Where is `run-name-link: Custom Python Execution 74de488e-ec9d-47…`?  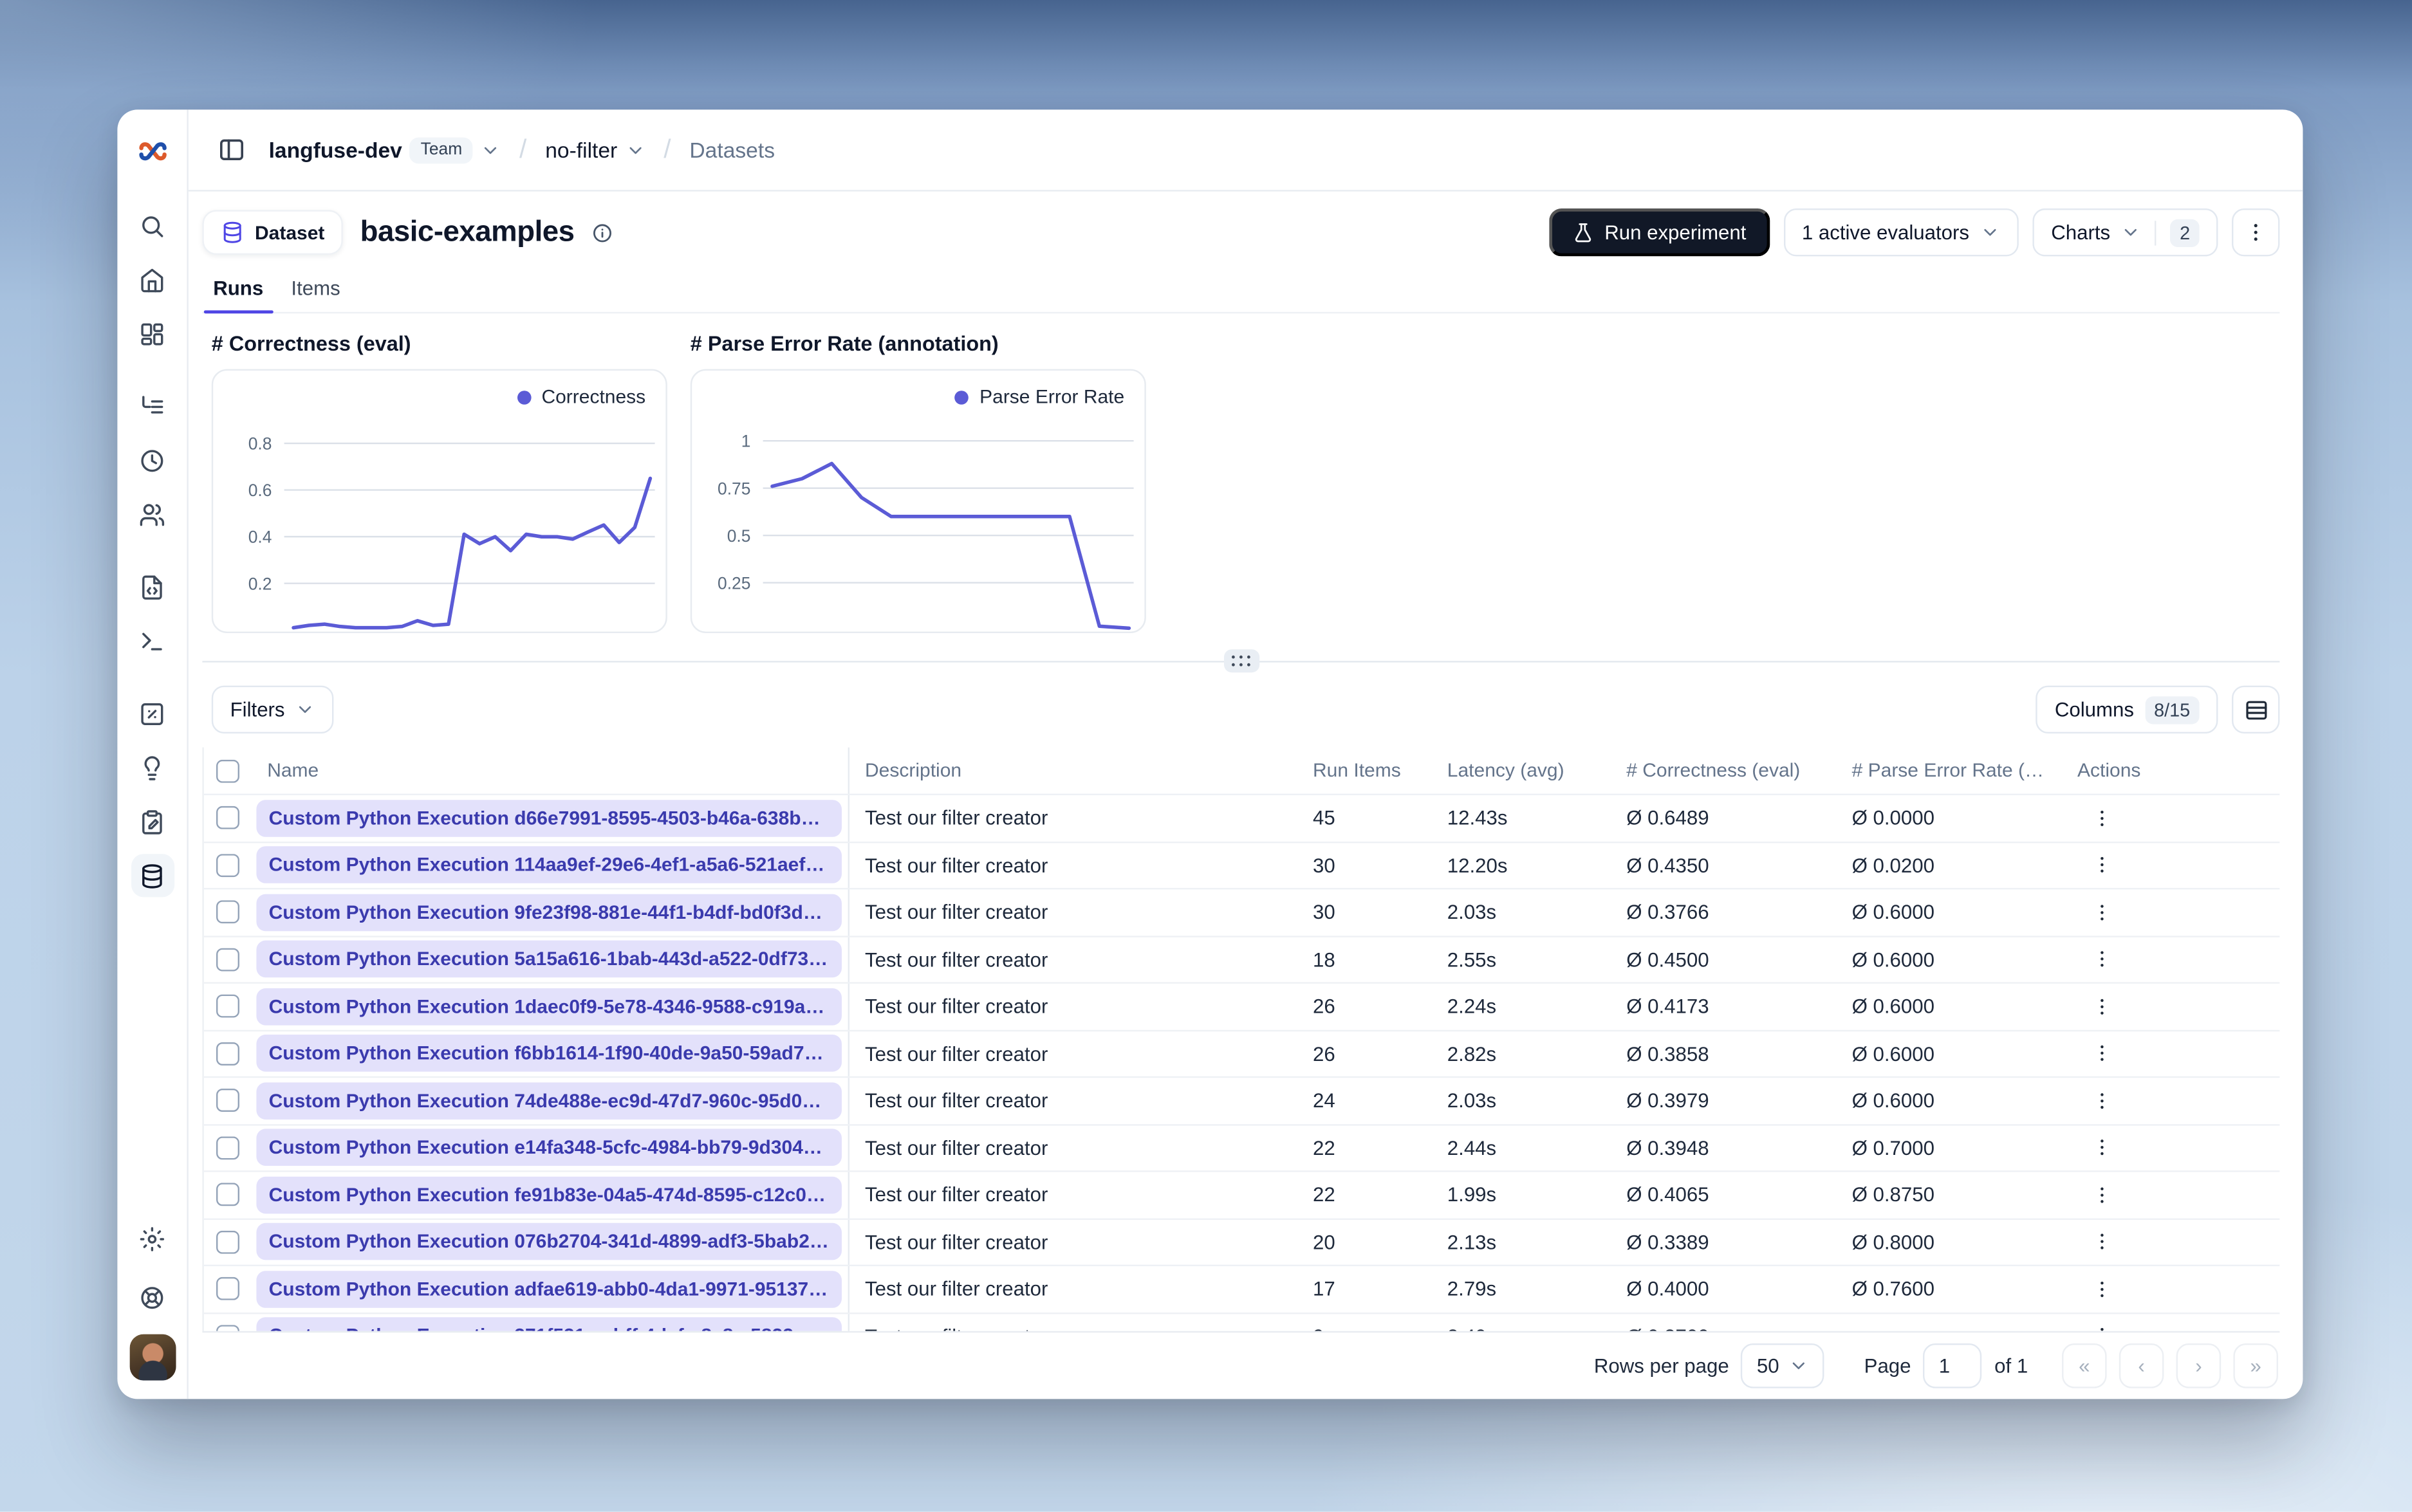
run-name-link: Custom Python Execution 74de488e-ec9d-47… is located at coordinates (549, 1101).